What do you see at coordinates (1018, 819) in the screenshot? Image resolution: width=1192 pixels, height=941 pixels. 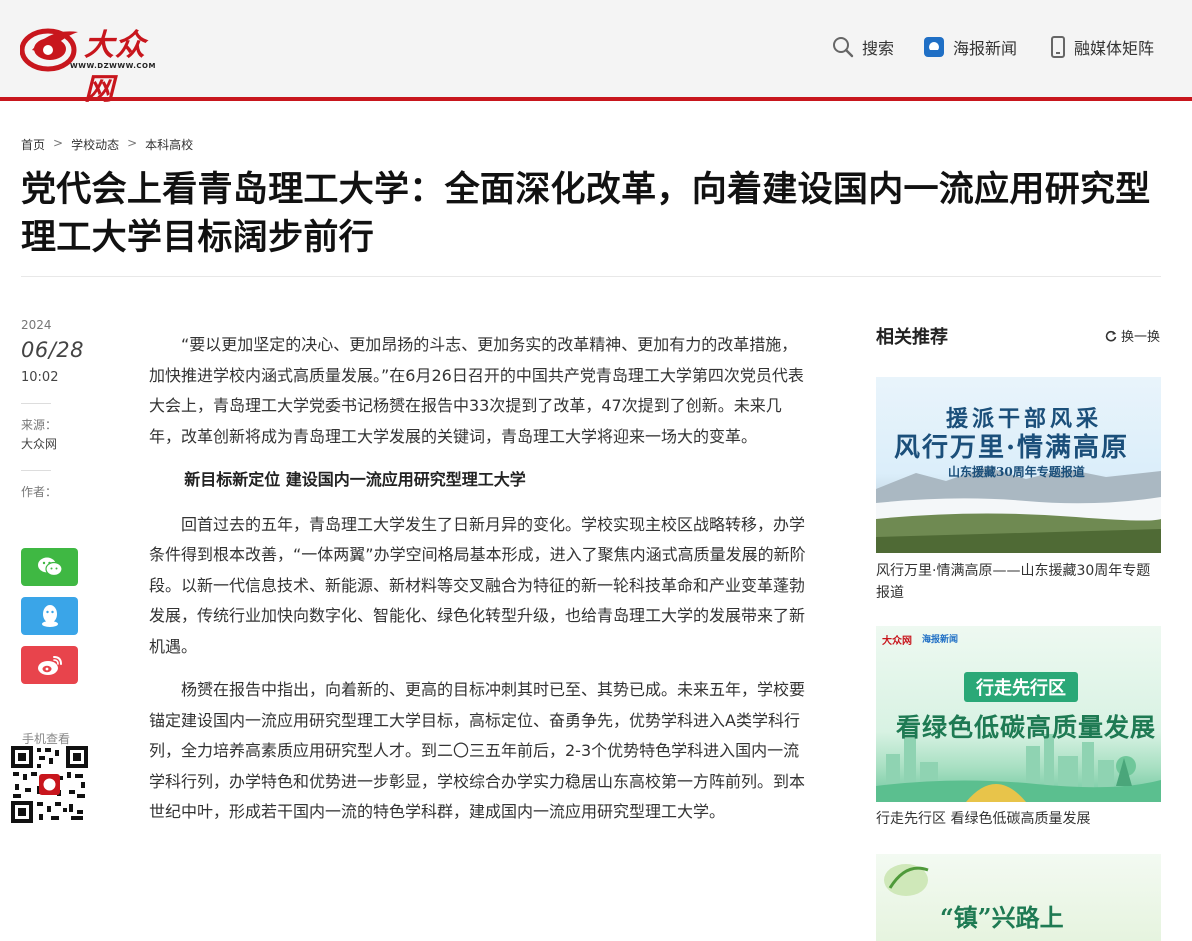 I see `recommend-link-green: 行走先行区 看绿色低碳高质量发展` at bounding box center [1018, 819].